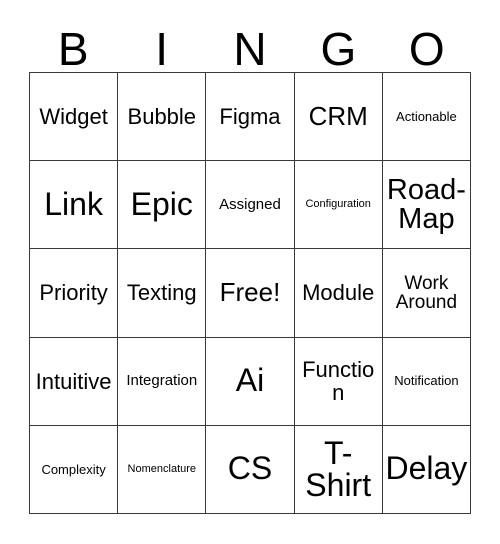 The height and width of the screenshot is (544, 500). I want to click on bingo-cell-label: T-Shirt, so click(338, 469).